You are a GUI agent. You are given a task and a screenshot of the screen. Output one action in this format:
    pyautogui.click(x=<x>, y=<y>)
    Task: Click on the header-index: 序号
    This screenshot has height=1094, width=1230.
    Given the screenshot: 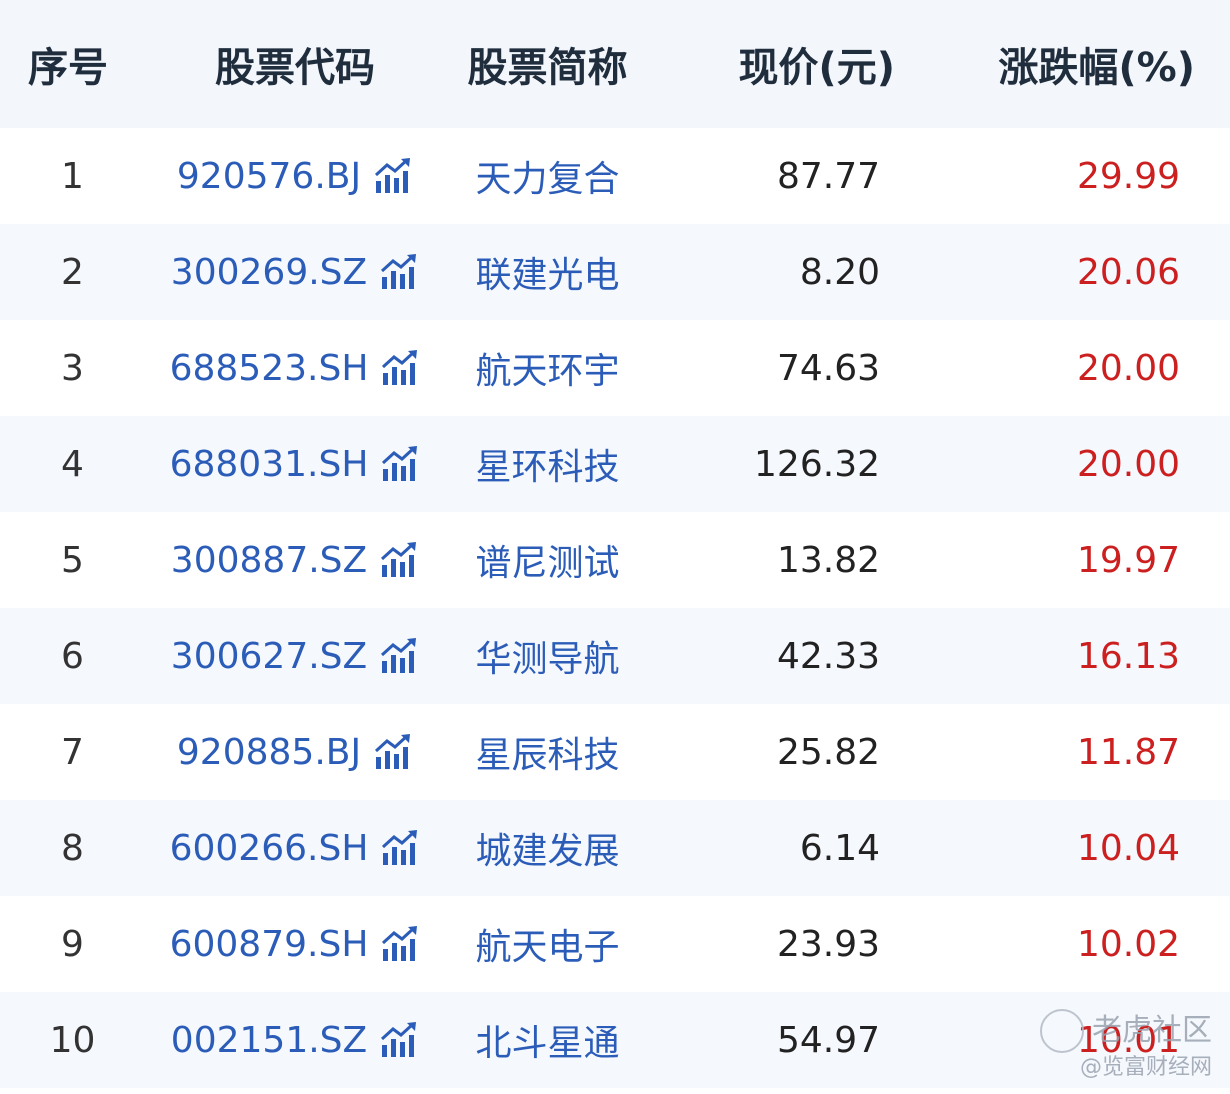 What is the action you would take?
    pyautogui.click(x=68, y=68)
    